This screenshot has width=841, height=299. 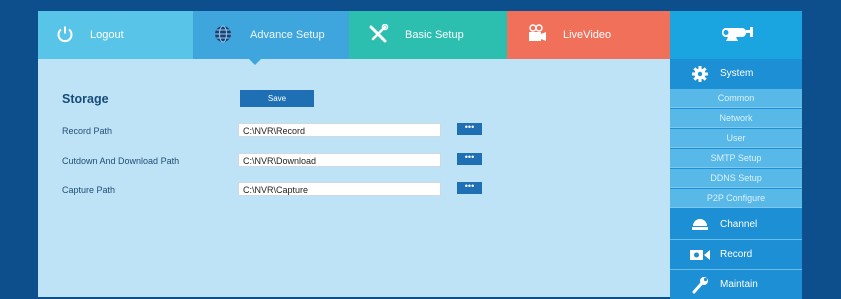 What do you see at coordinates (739, 224) in the screenshot?
I see `sidebar-channel-label: Channel` at bounding box center [739, 224].